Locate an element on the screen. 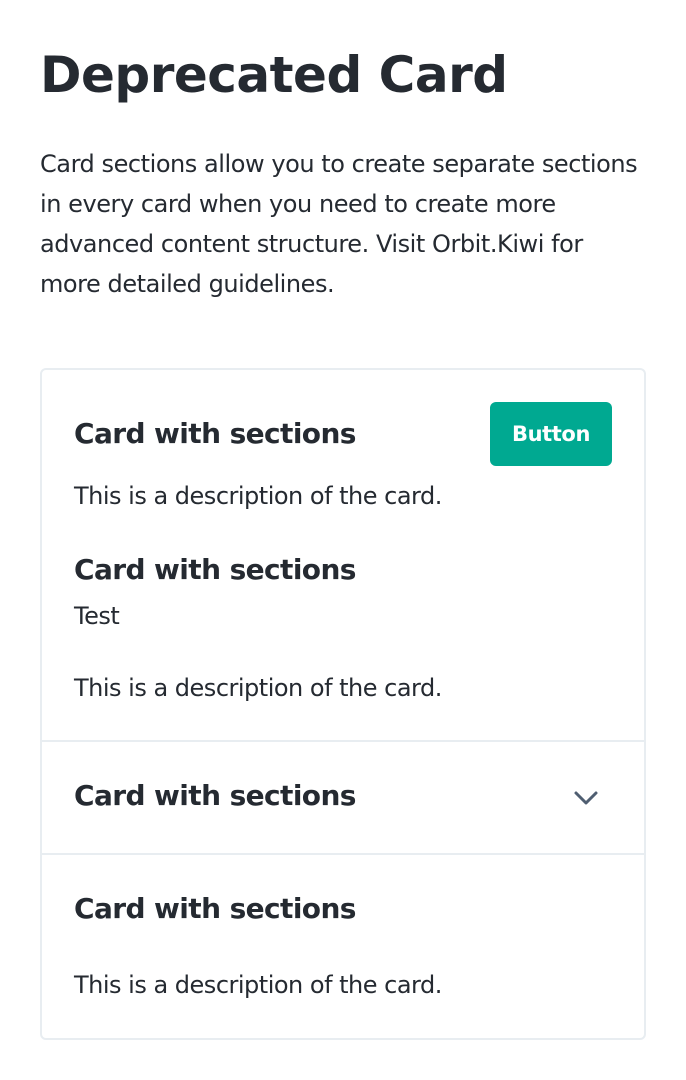 This screenshot has height=1080, width=686. last-section-title: Card with sections is located at coordinates (215, 908).